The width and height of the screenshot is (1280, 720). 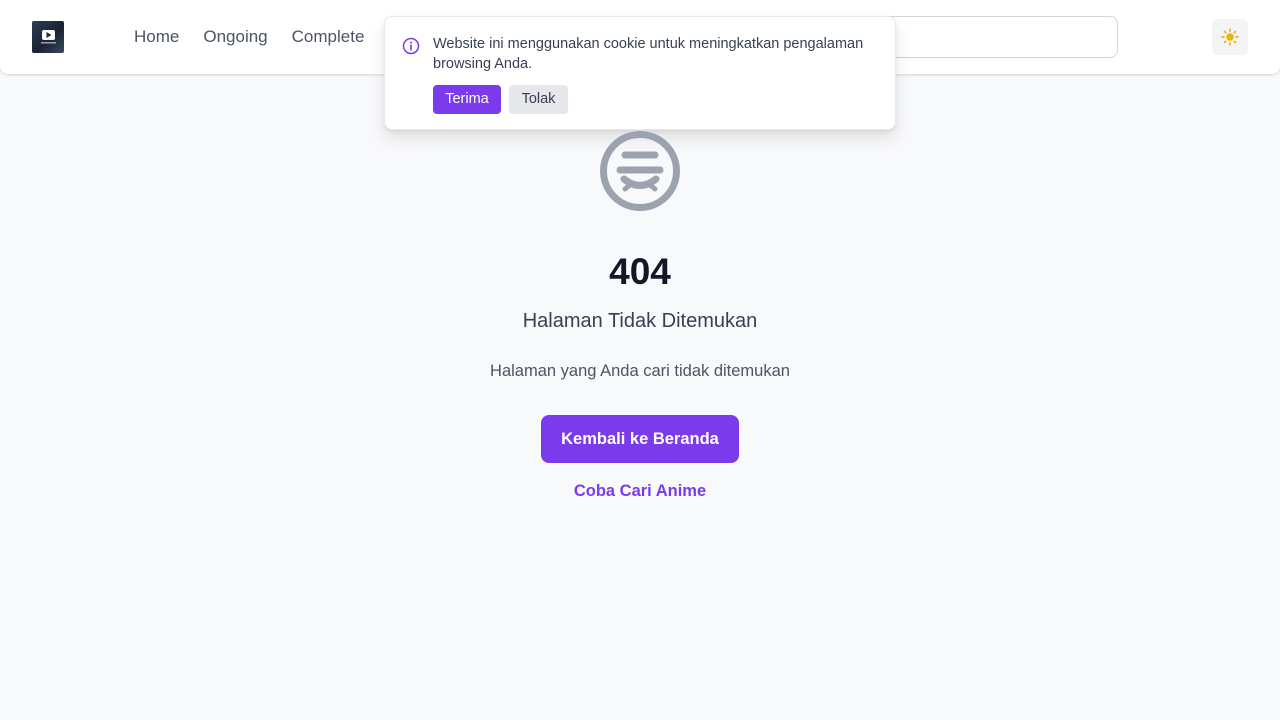 What do you see at coordinates (411, 46) in the screenshot?
I see `info-icon` at bounding box center [411, 46].